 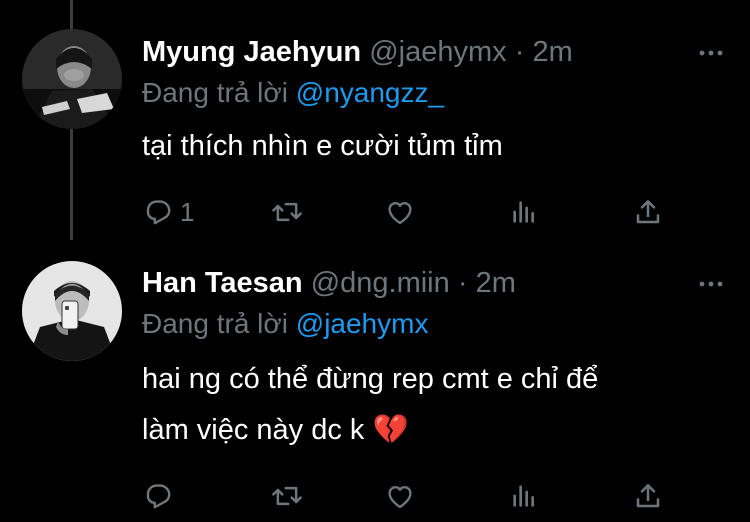 I want to click on tweet-actions: 1, so click(x=412, y=212).